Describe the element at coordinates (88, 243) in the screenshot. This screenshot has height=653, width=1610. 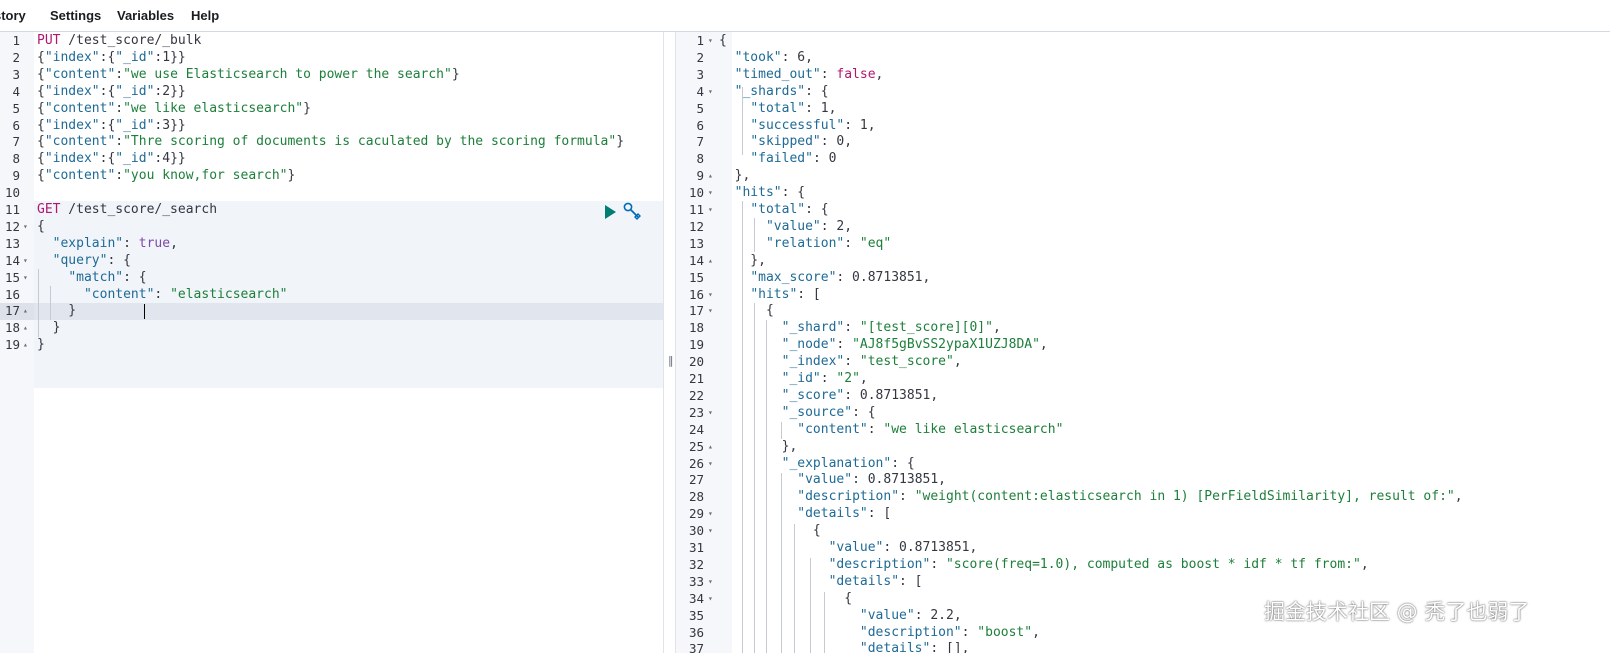
I see `code-token: "explain"` at that location.